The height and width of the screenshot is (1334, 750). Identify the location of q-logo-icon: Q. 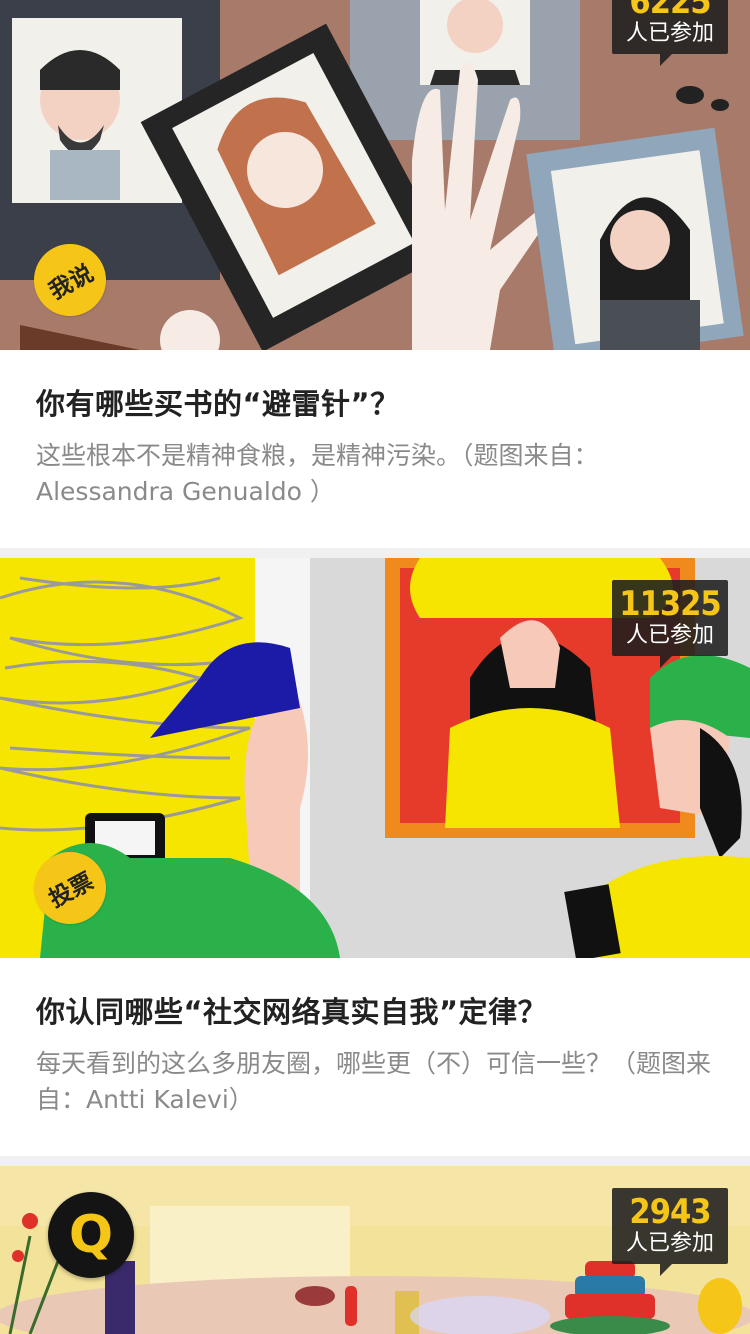
(91, 1235).